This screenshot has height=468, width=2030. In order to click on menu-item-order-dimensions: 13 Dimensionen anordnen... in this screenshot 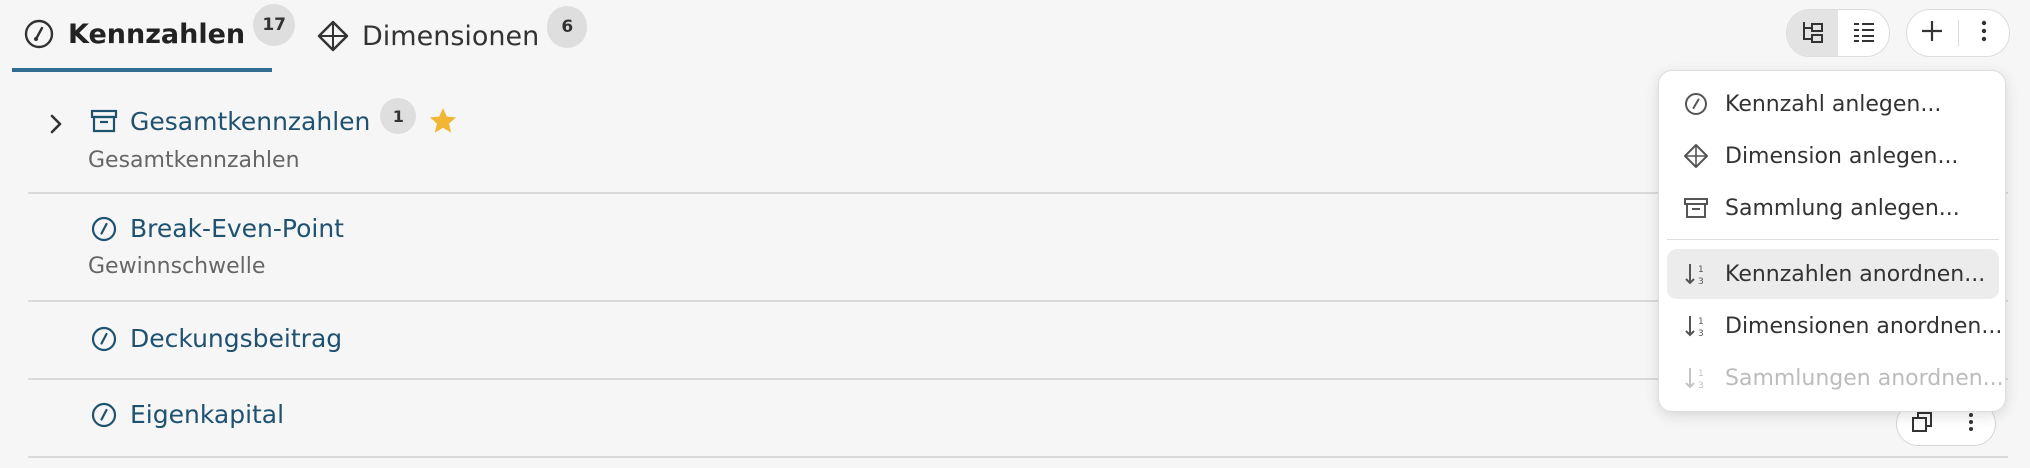, I will do `click(1835, 326)`.